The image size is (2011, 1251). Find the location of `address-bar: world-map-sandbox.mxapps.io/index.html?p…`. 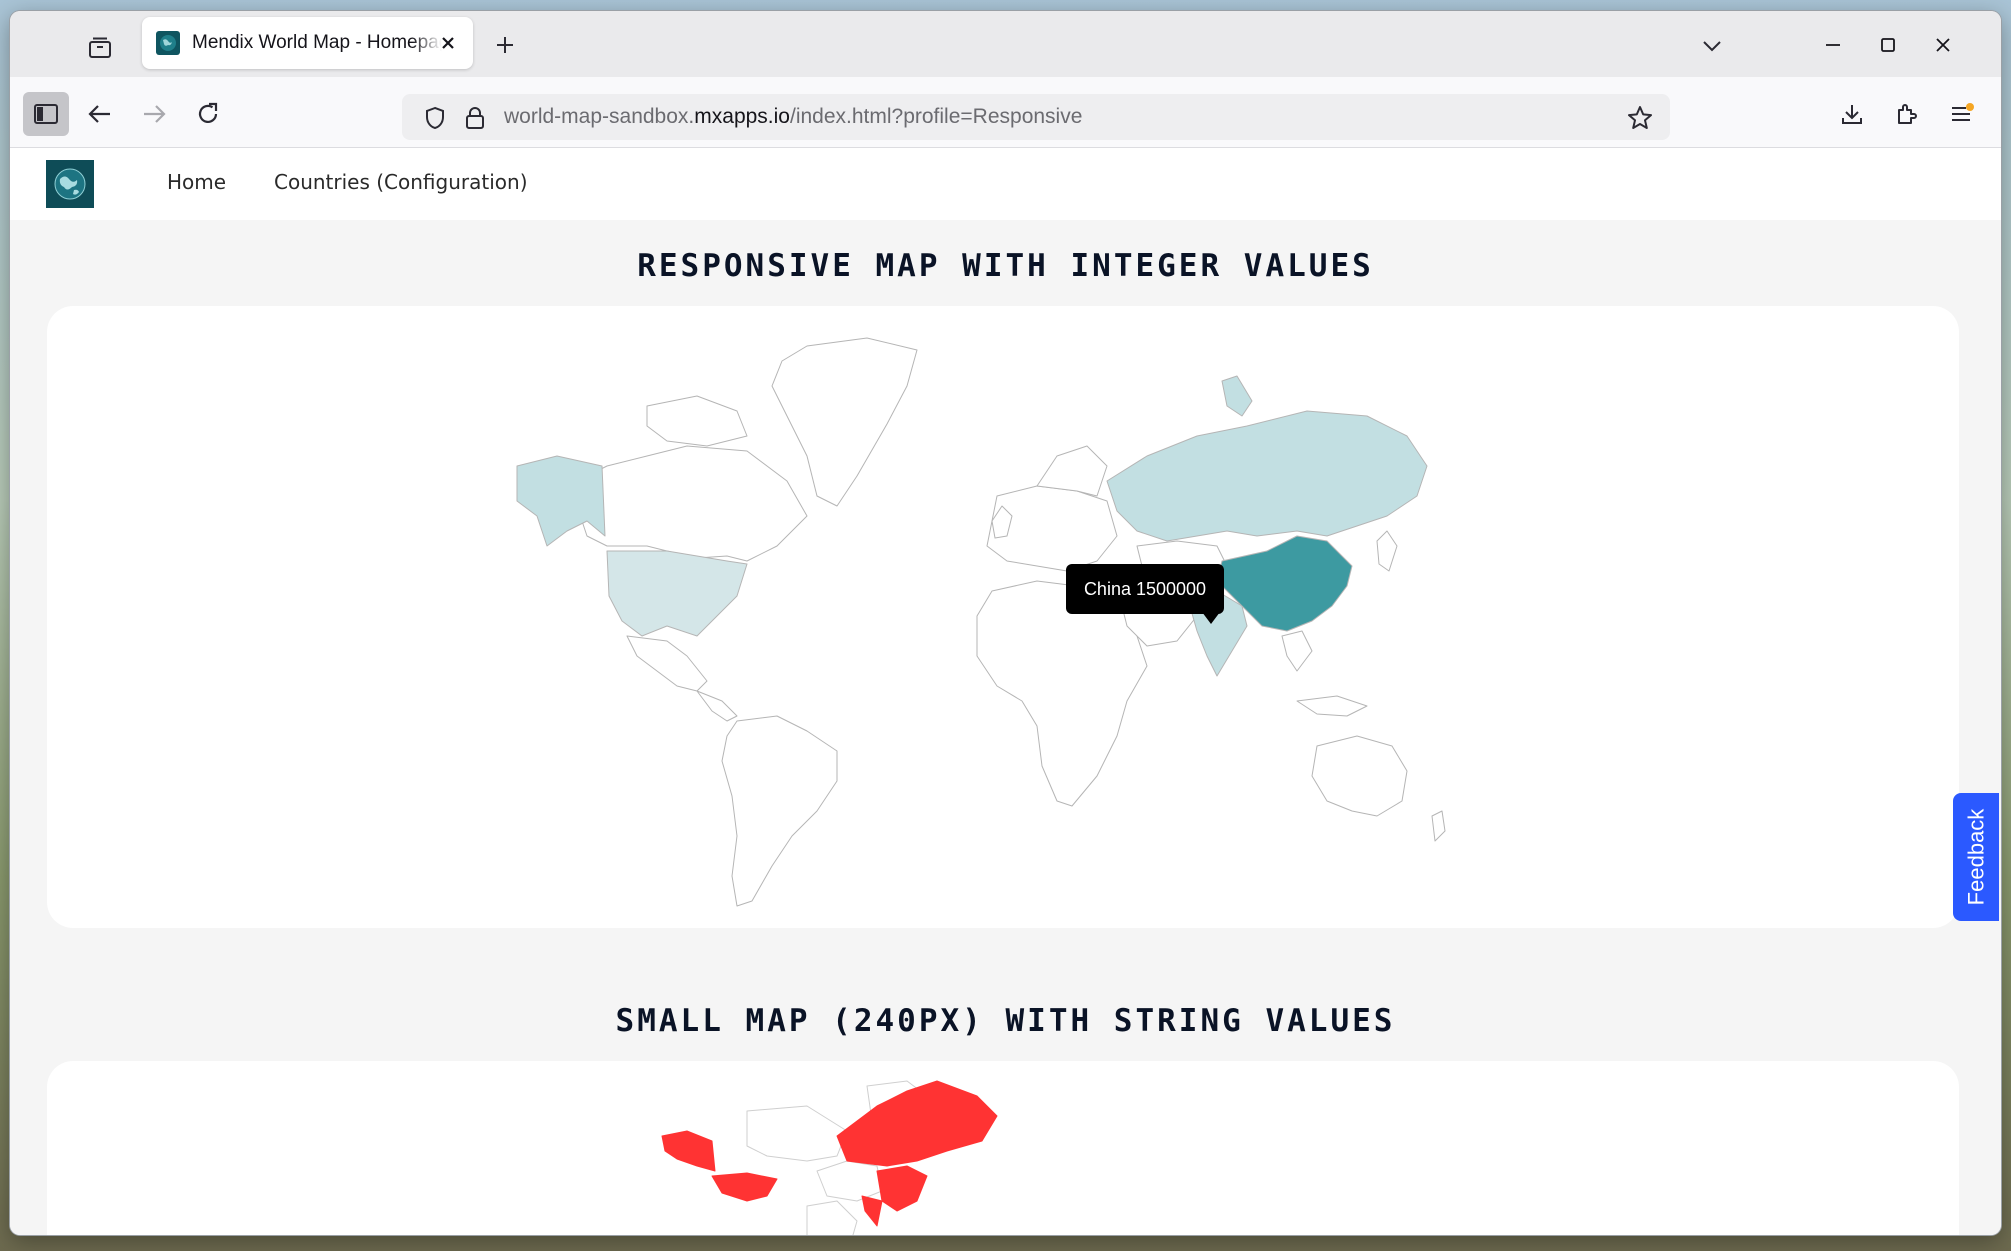

address-bar: world-map-sandbox.mxapps.io/index.html?p… is located at coordinates (1036, 117).